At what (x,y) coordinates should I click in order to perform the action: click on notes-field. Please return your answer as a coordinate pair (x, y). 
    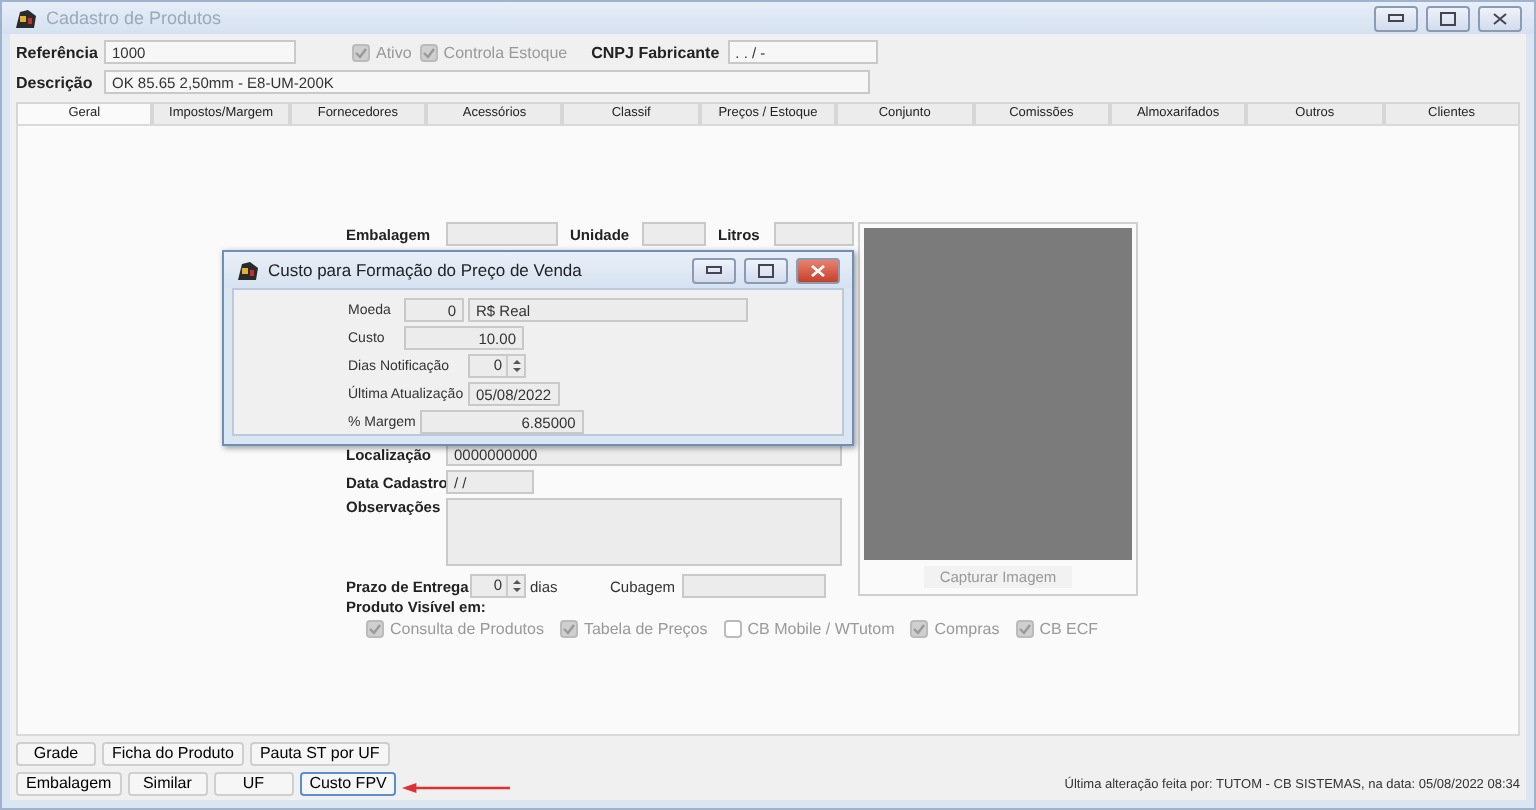
    Looking at the image, I should click on (644, 532).